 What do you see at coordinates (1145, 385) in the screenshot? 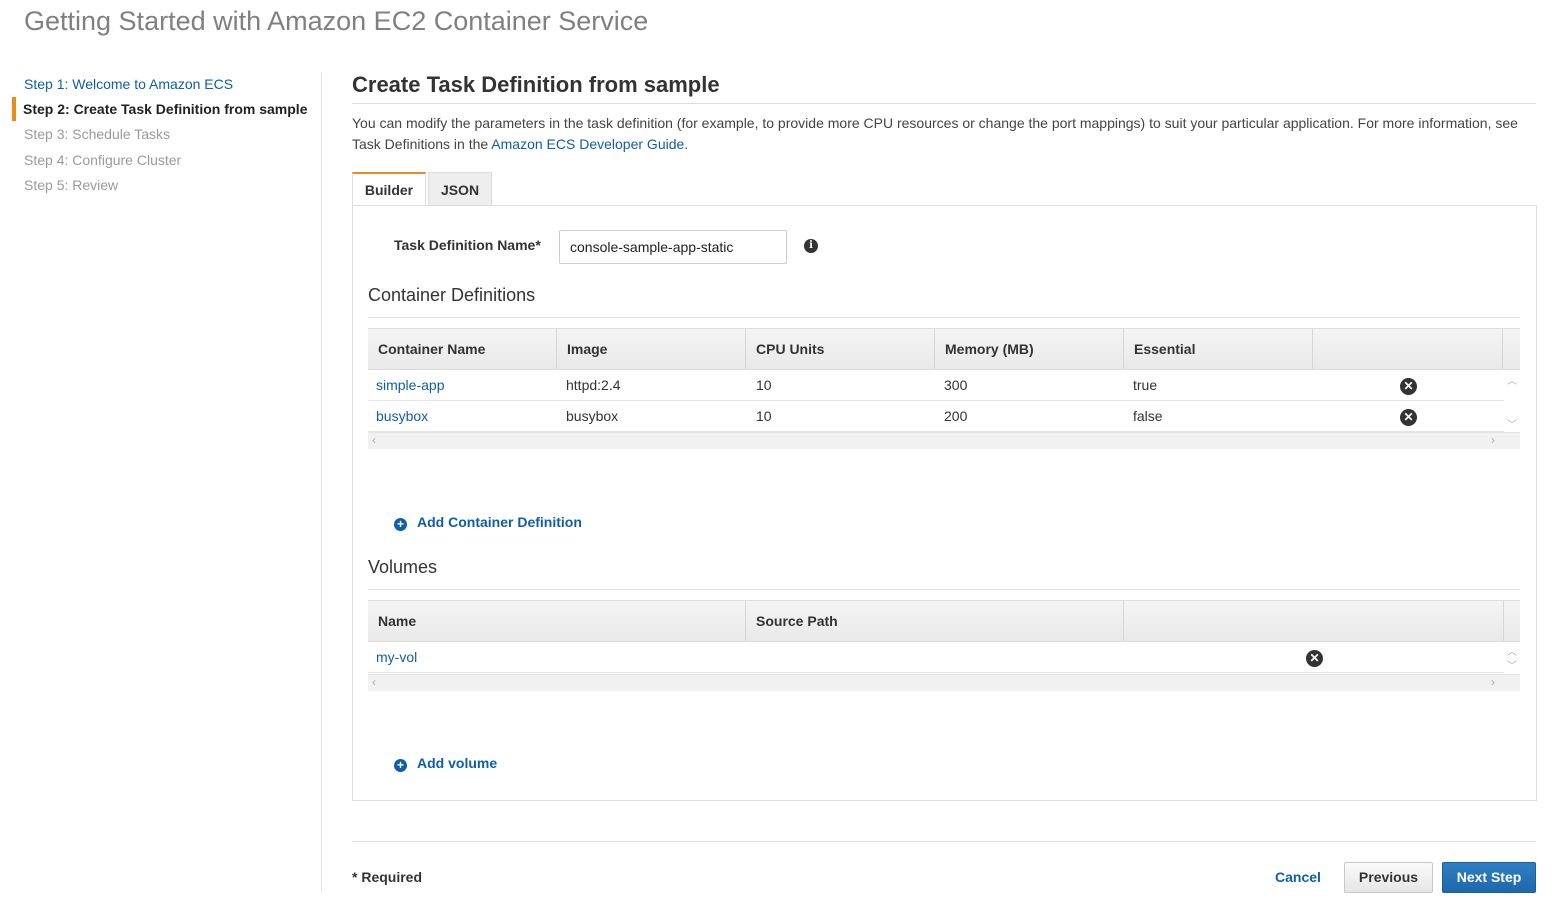
I see `essential-cell: true` at bounding box center [1145, 385].